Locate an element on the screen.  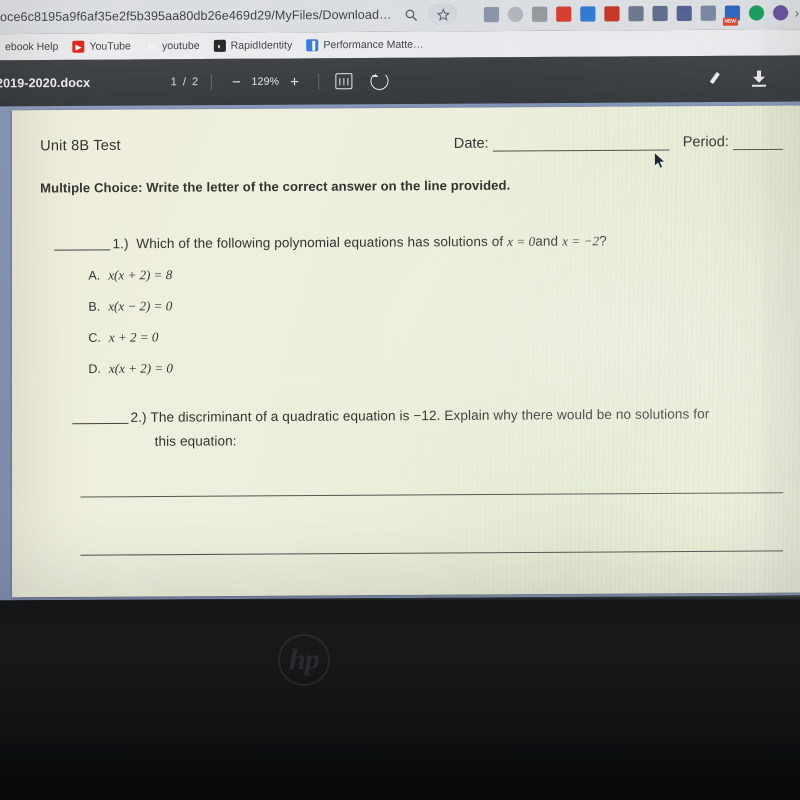
page-current: 1 is located at coordinates (174, 82).